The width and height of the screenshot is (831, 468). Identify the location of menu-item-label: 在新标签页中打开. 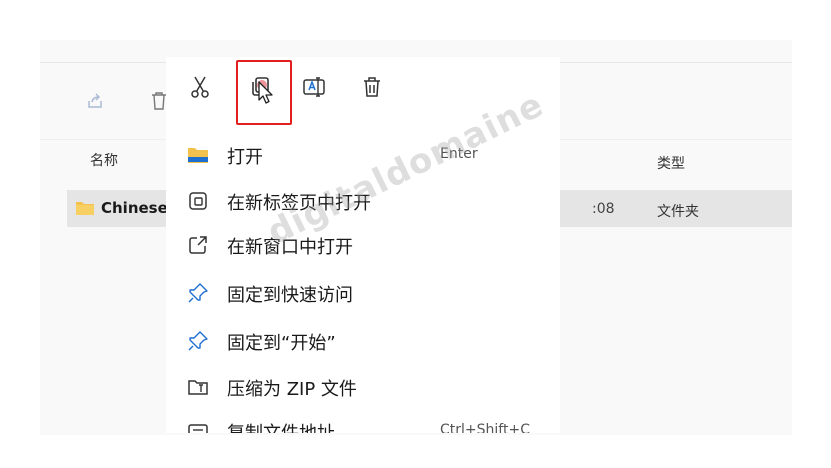
(299, 203).